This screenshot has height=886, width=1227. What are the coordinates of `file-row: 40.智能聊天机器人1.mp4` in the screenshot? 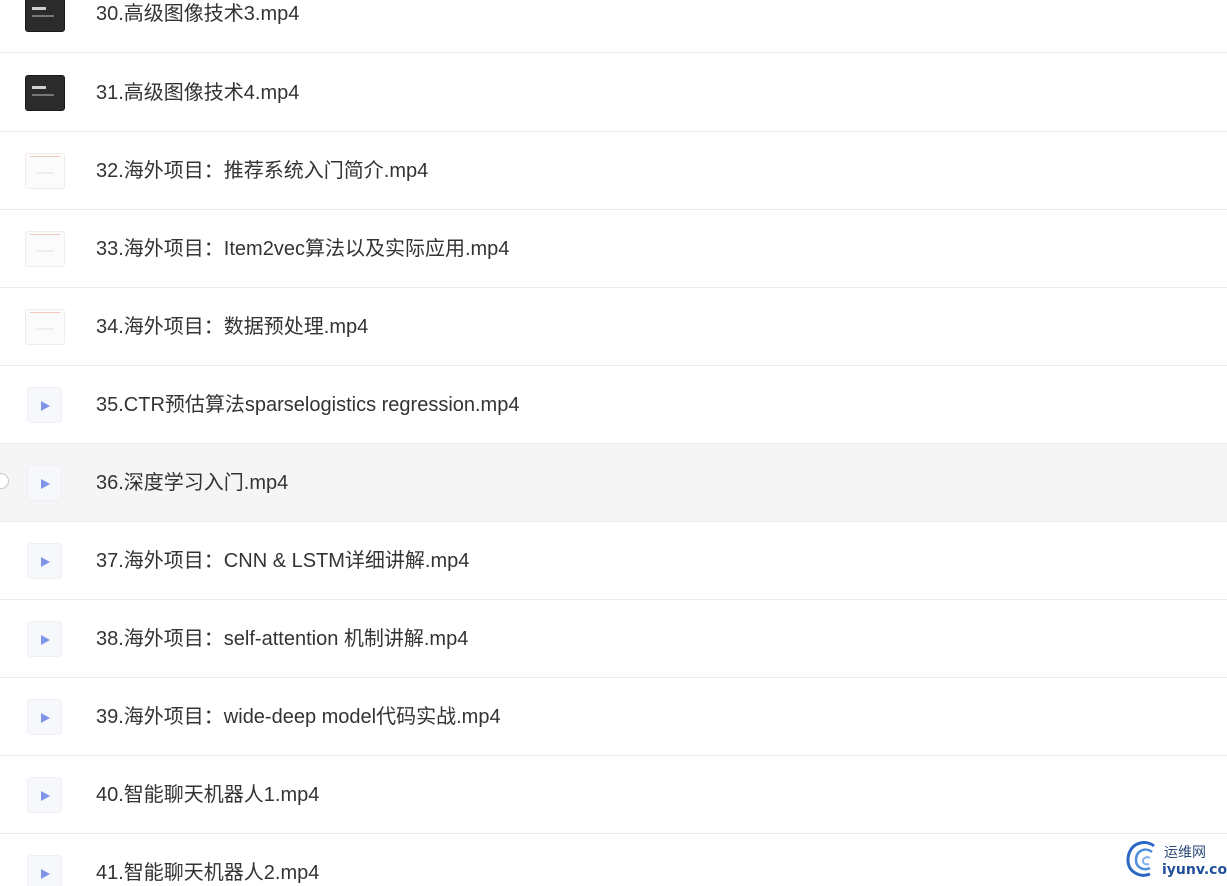 It's located at (613, 795).